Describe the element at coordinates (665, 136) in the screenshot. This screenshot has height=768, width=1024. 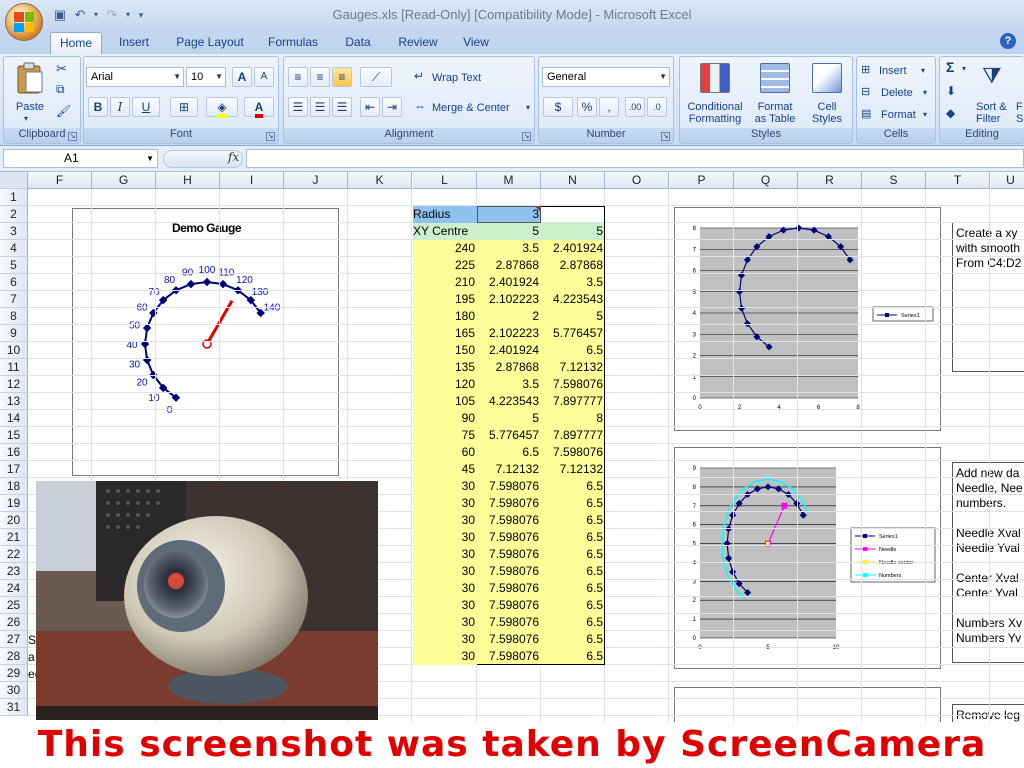
I see `number-launcher-icon: ↘` at that location.